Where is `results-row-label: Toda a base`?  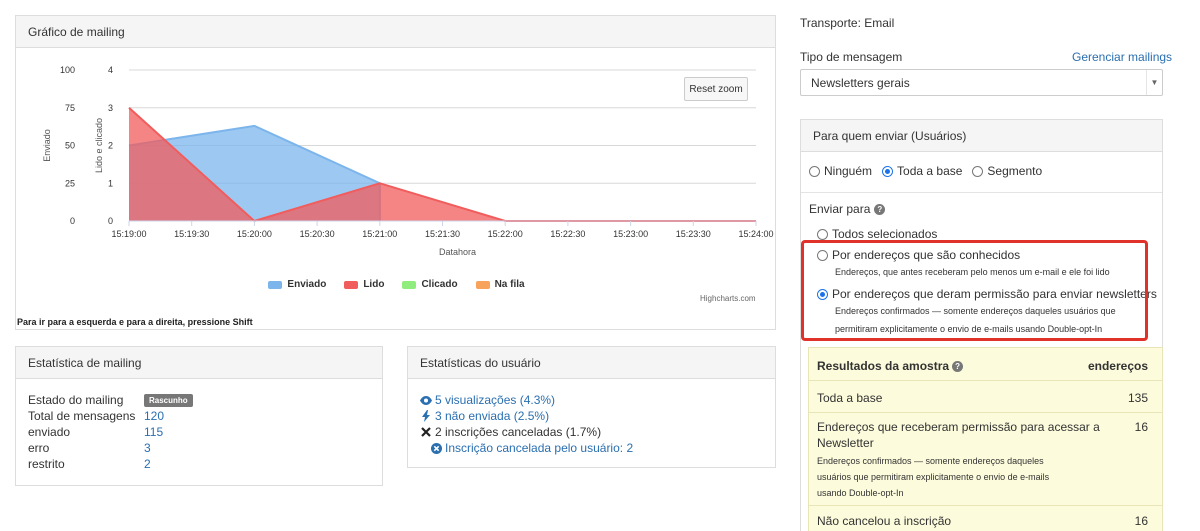 results-row-label: Toda a base is located at coordinates (850, 398).